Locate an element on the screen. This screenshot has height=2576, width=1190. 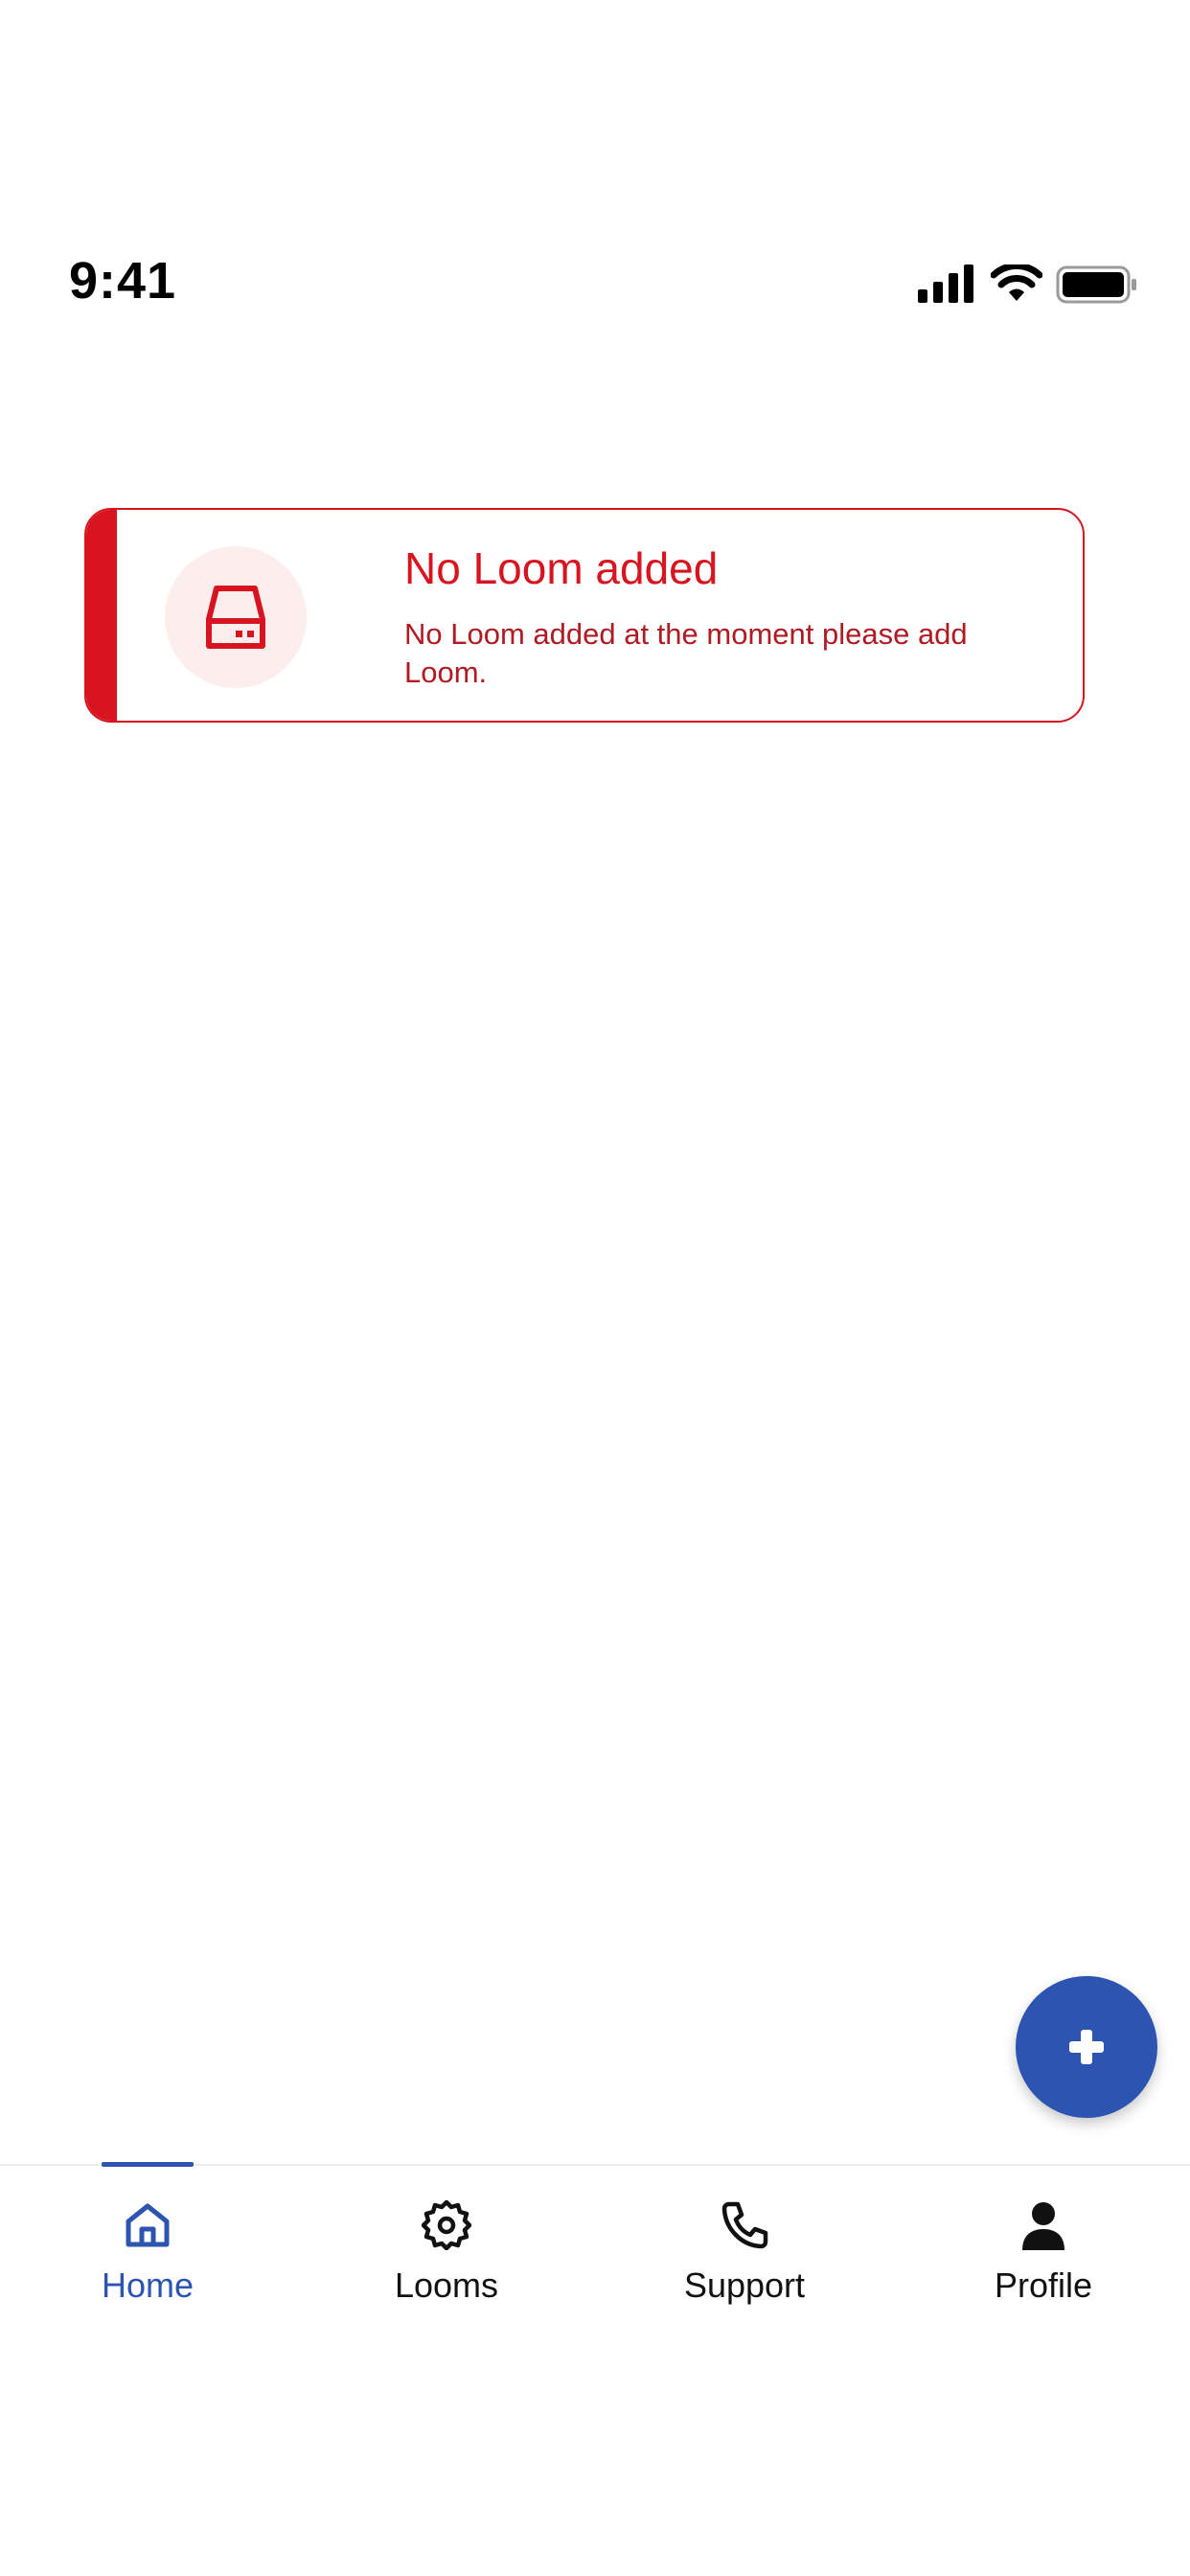
wifi-icon is located at coordinates (1016, 282).